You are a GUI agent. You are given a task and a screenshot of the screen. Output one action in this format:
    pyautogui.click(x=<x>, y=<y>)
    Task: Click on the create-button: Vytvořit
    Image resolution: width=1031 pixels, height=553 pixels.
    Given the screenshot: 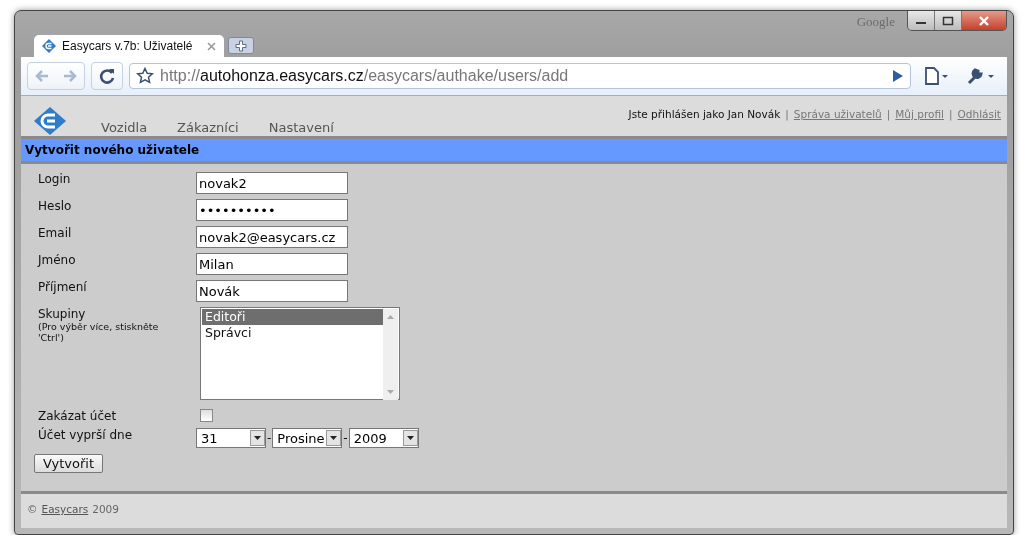 What is the action you would take?
    pyautogui.click(x=69, y=463)
    